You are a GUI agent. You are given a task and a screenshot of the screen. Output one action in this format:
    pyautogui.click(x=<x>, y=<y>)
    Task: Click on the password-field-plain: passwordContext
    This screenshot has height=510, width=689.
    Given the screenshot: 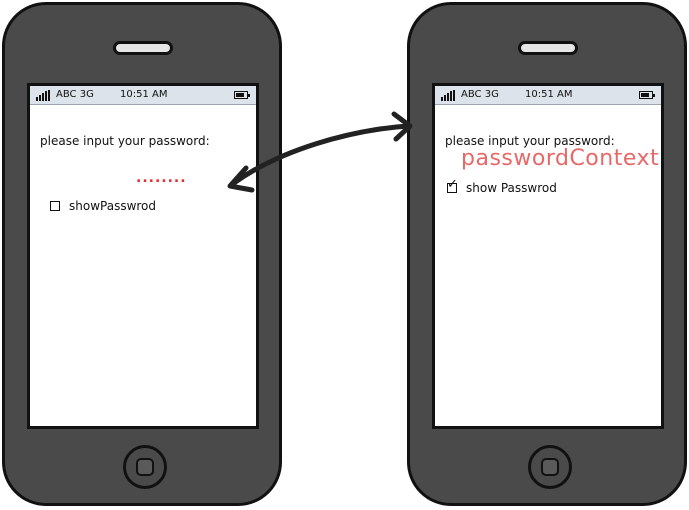 What is the action you would take?
    pyautogui.click(x=560, y=158)
    